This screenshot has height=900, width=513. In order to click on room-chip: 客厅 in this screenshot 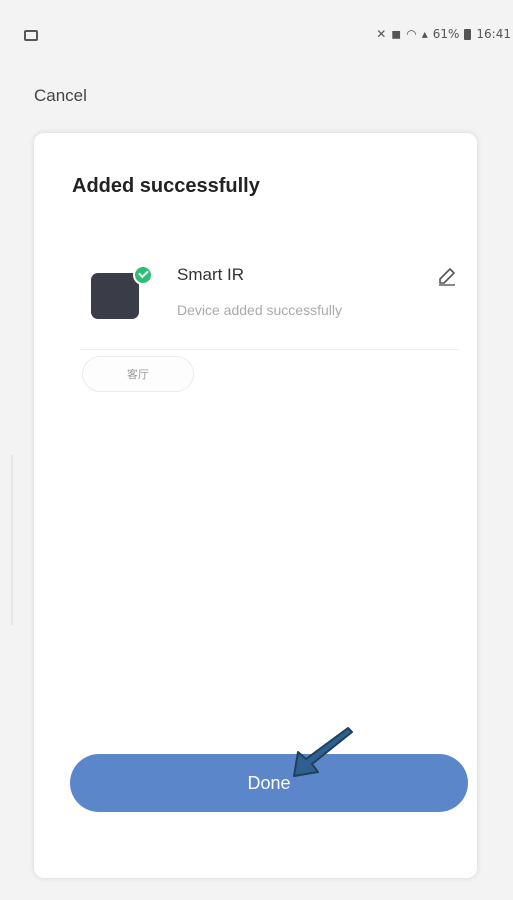, I will do `click(138, 374)`.